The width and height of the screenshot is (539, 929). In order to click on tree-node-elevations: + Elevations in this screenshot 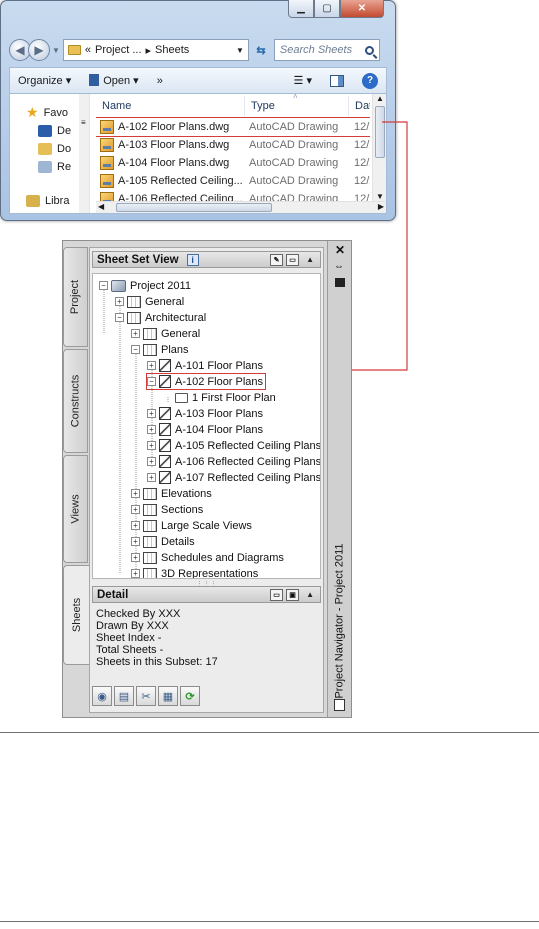, I will do `click(171, 493)`.